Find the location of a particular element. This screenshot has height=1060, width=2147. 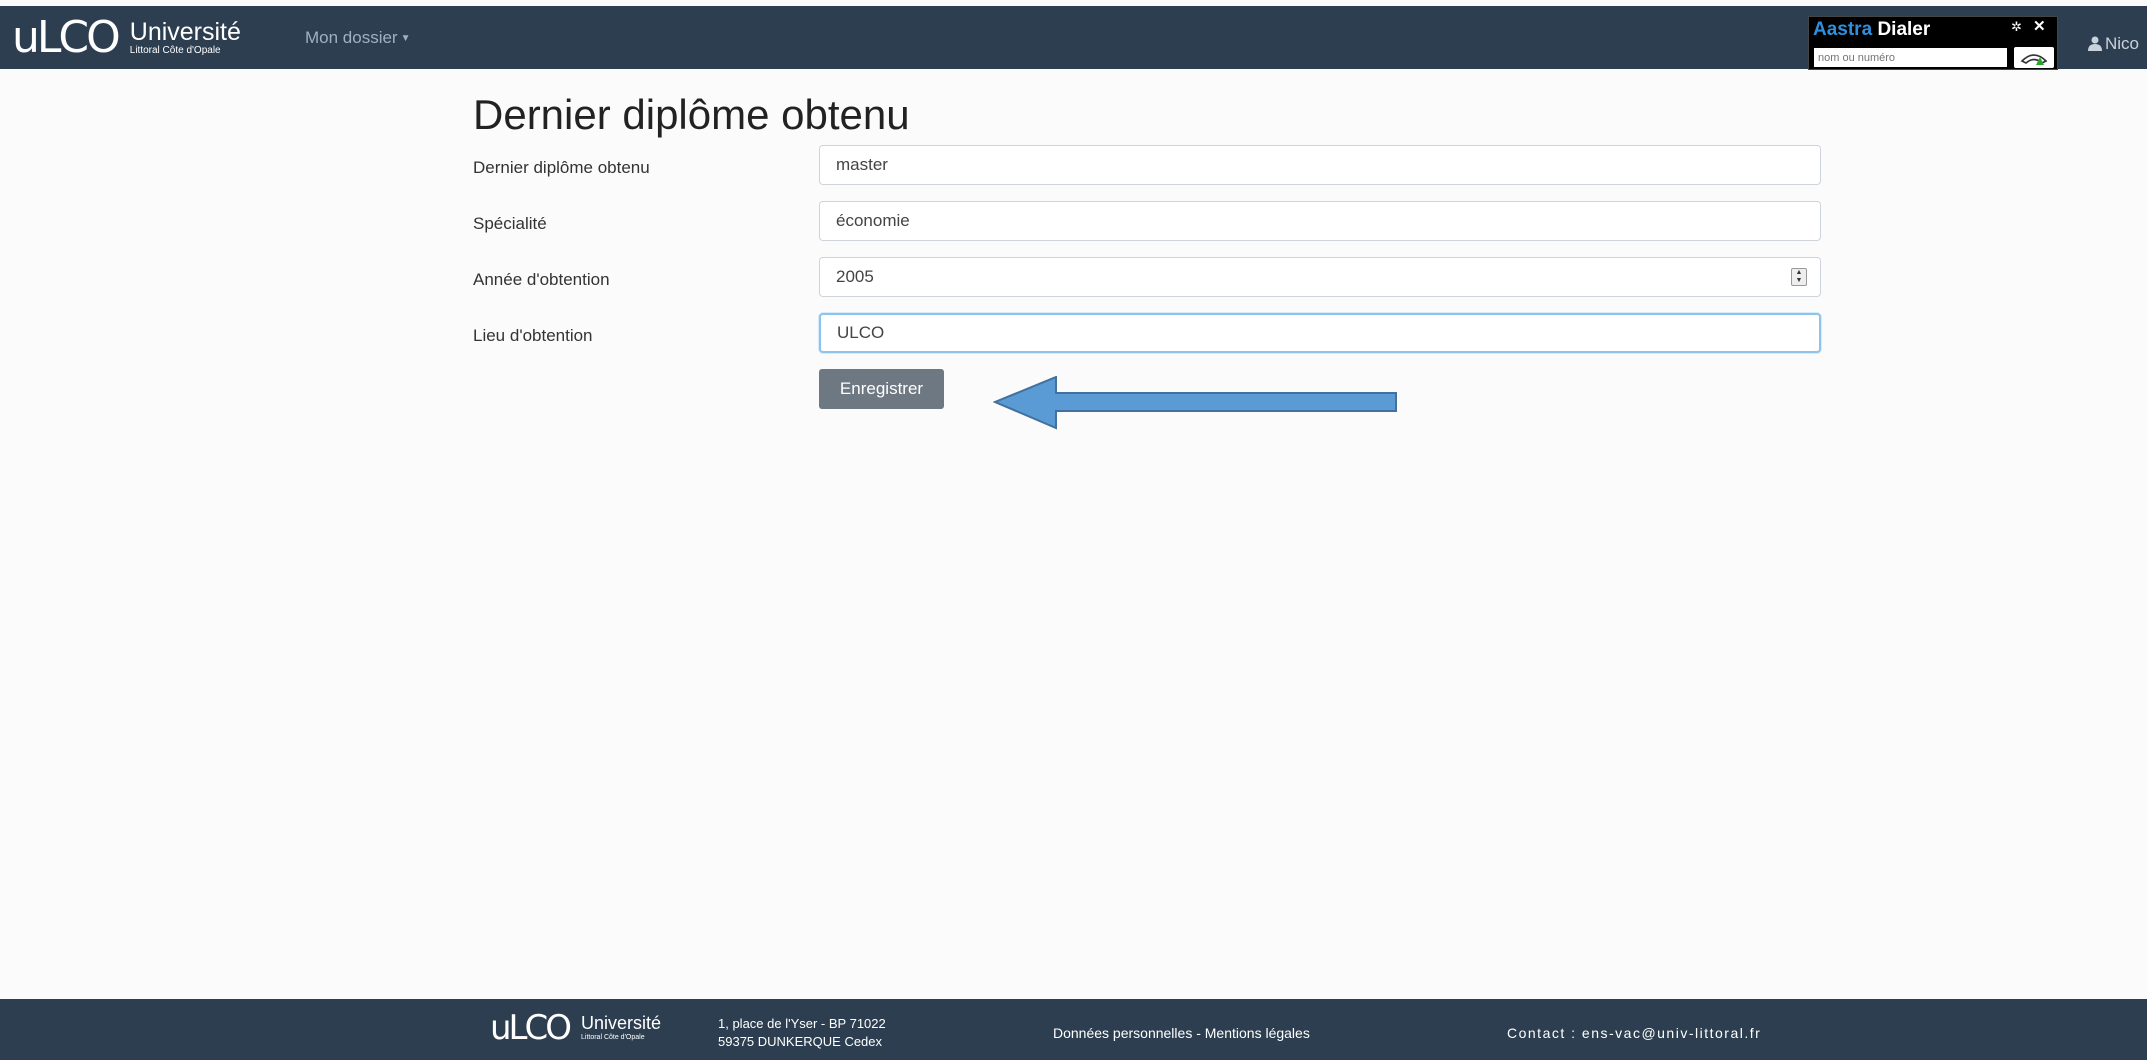

form-row-diplome: Dernier diplôme obtenu is located at coordinates (1147, 173).